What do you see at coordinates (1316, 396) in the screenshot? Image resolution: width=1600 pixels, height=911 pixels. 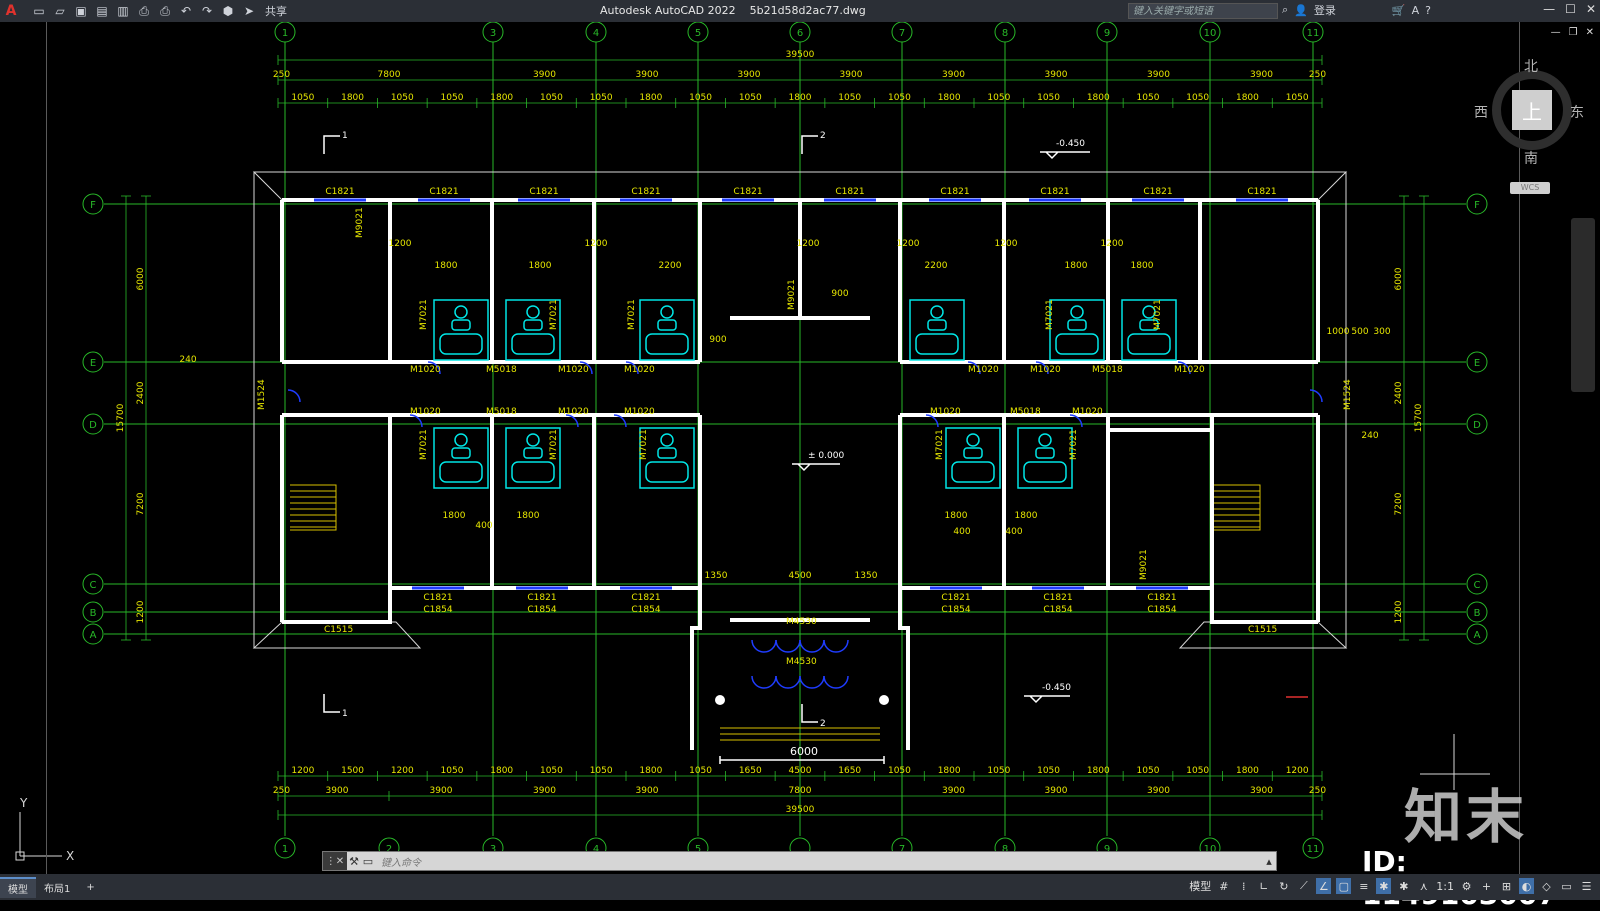 I see `door-swing` at bounding box center [1316, 396].